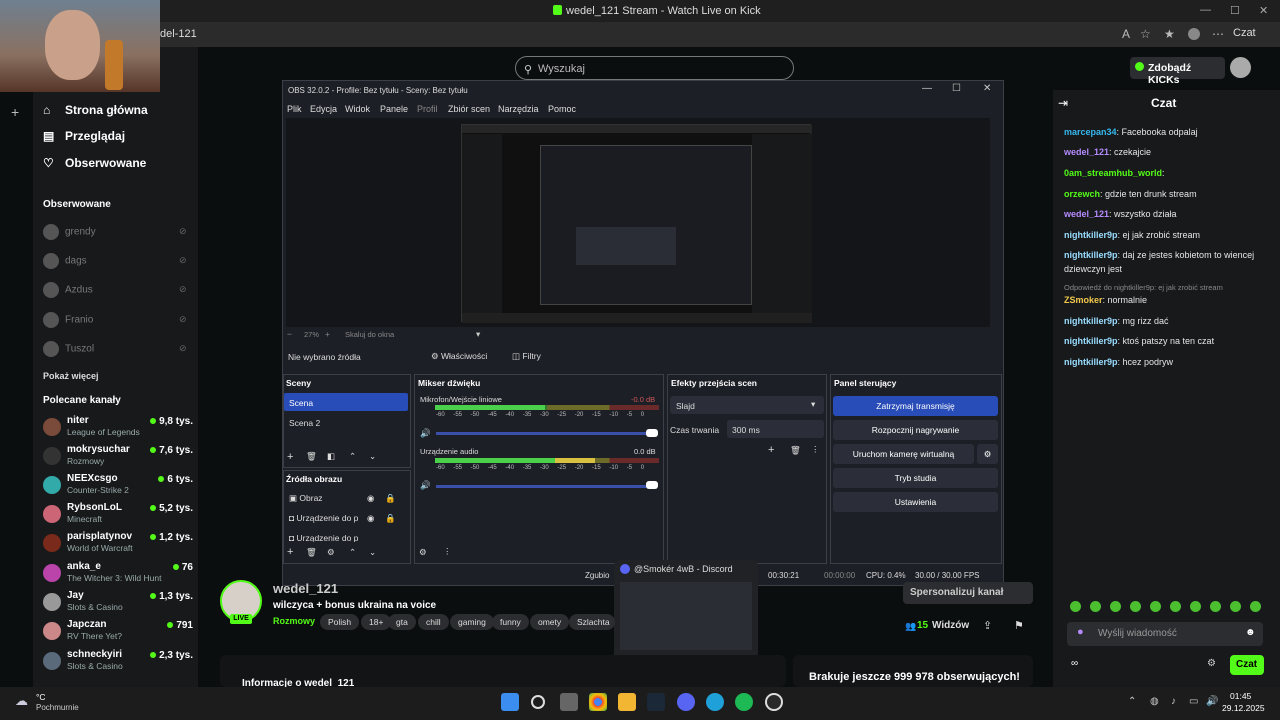 This screenshot has width=1280, height=720. I want to click on chrome-icon, so click(598, 702).